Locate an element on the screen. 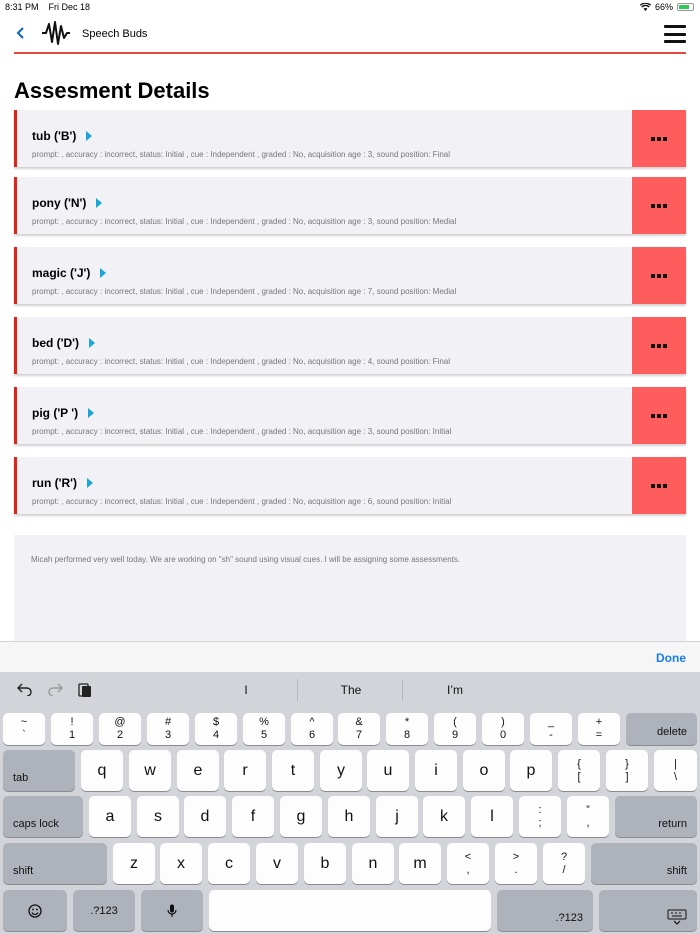  soundwave-logo-icon is located at coordinates (56, 33).